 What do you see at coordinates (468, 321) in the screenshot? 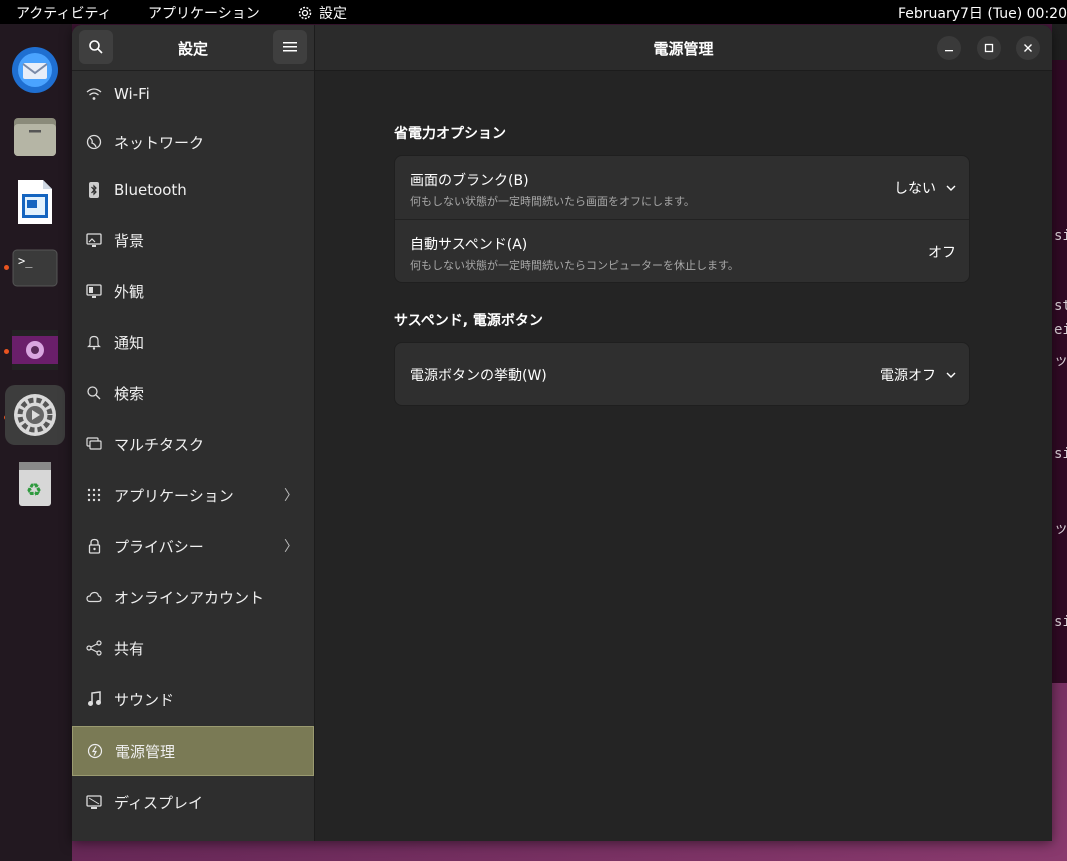
I see `section-title: サスペンド, 電源ボタン` at bounding box center [468, 321].